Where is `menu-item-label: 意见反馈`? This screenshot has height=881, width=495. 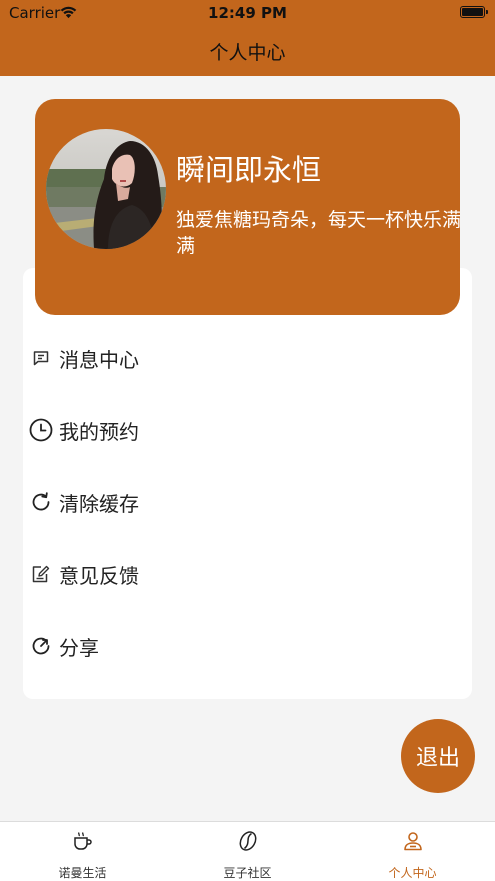
menu-item-label: 意见反馈 is located at coordinates (99, 575).